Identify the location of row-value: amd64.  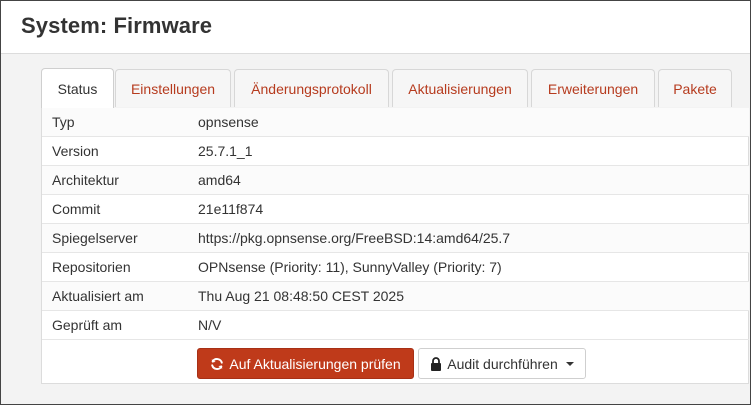
(219, 180).